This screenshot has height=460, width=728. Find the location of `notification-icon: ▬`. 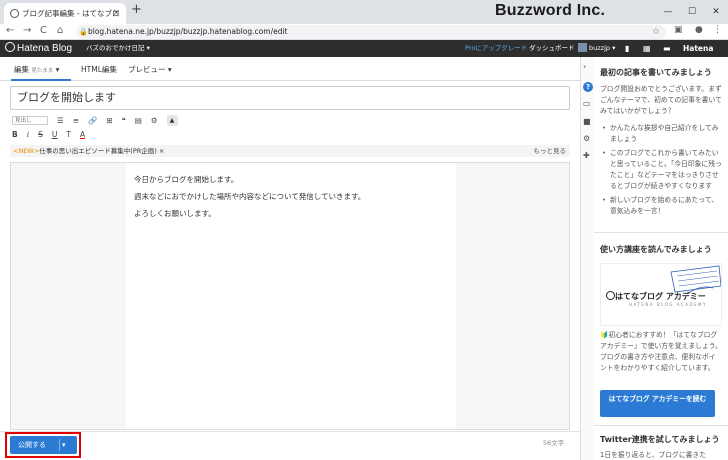

notification-icon: ▬ is located at coordinates (667, 48).